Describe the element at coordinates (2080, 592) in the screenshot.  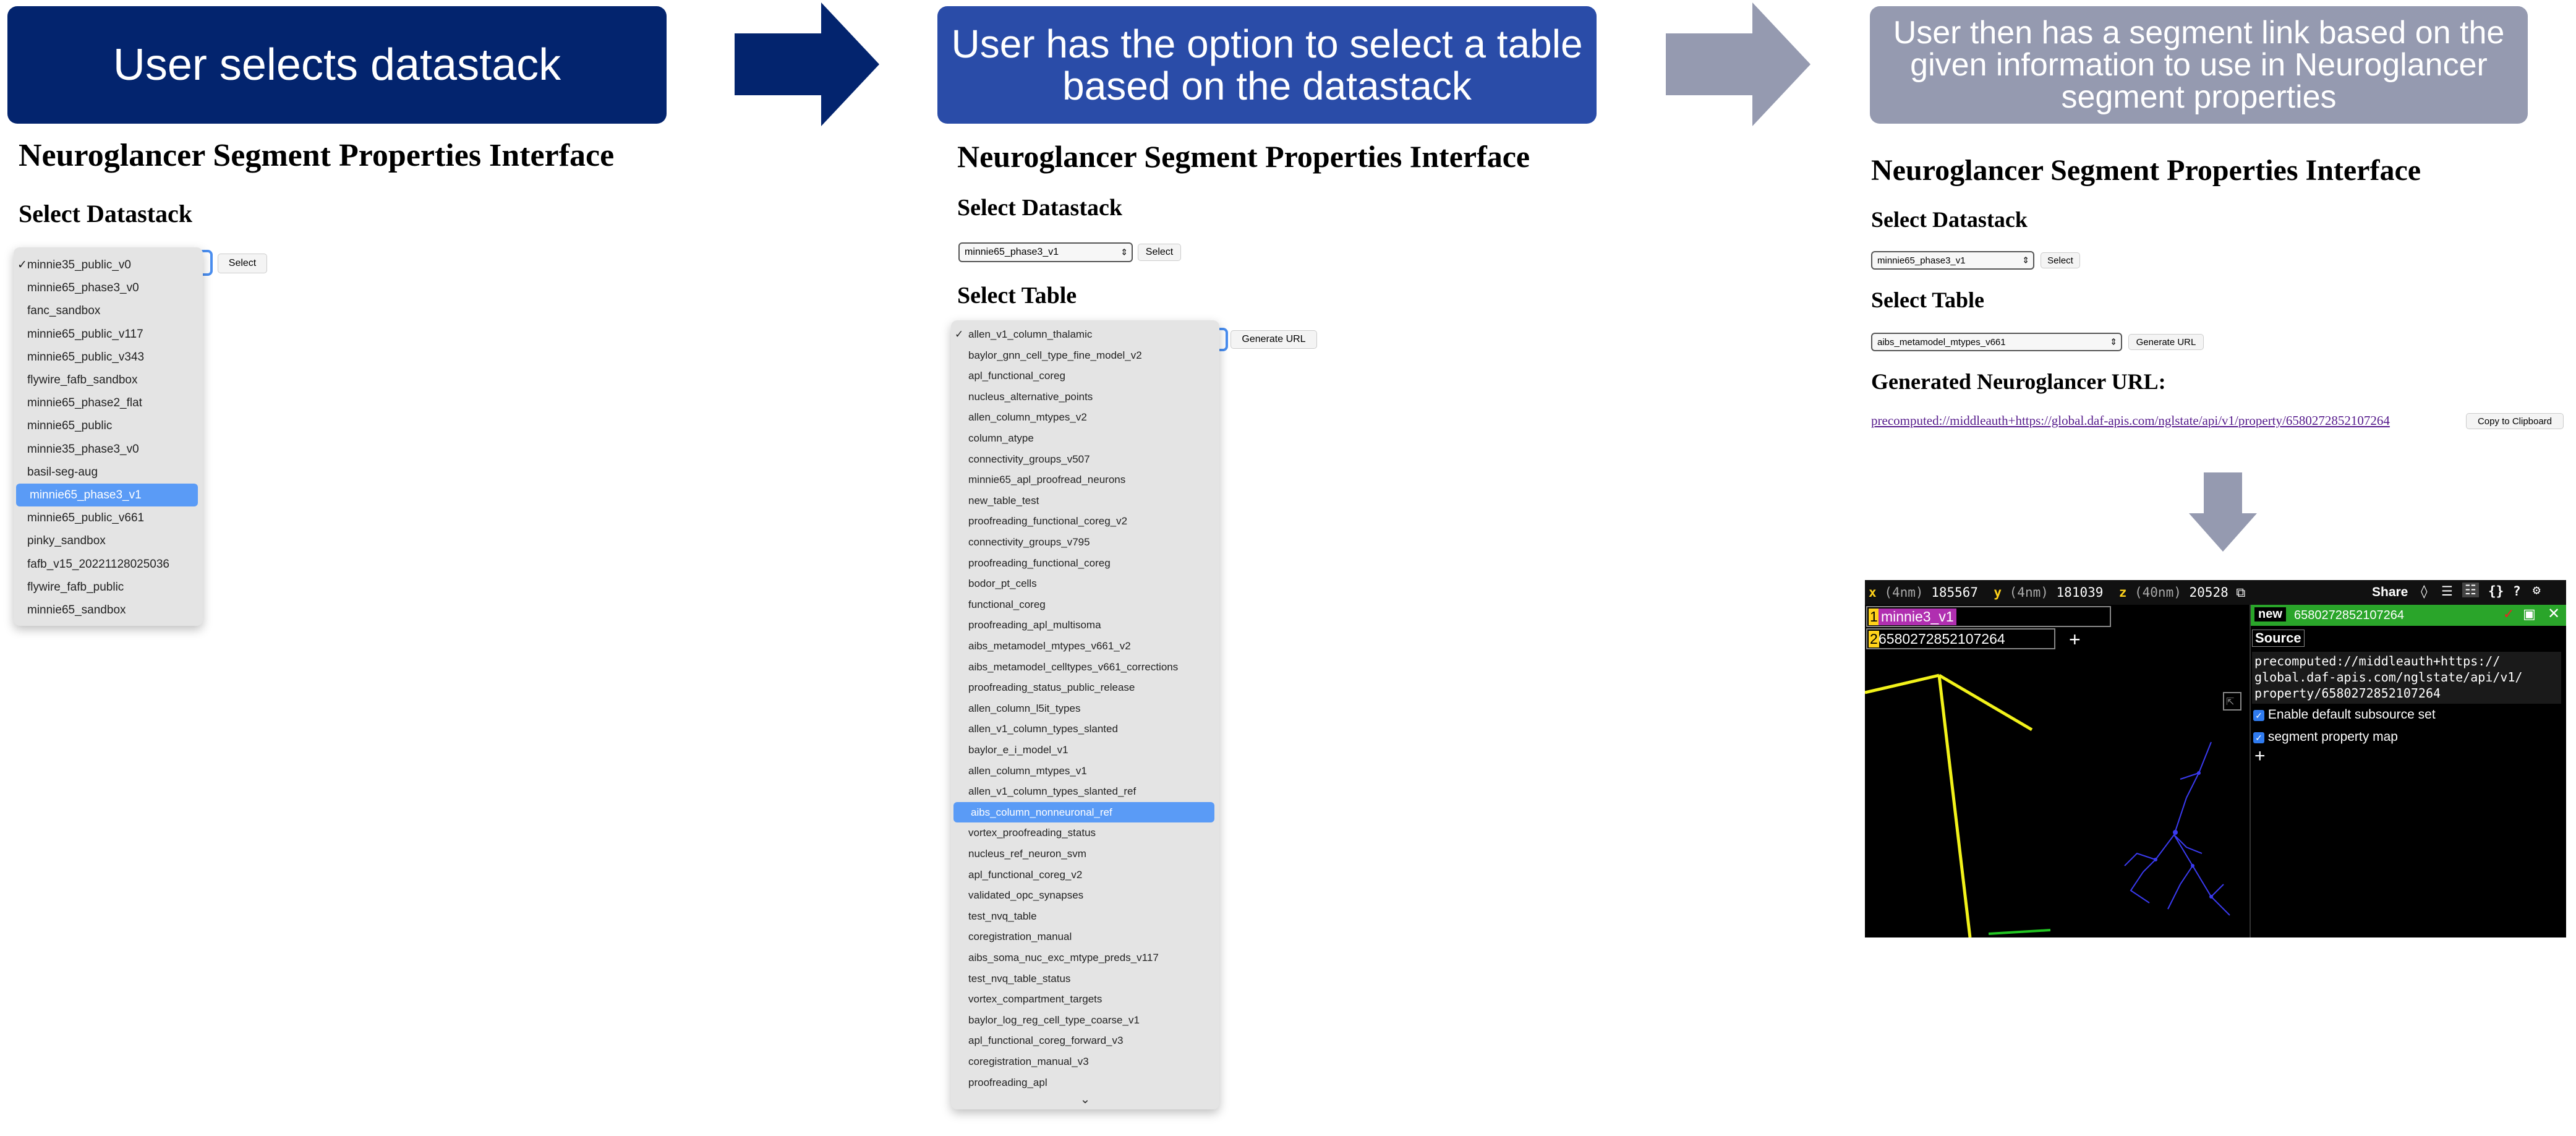
I see `y-value: 181039` at that location.